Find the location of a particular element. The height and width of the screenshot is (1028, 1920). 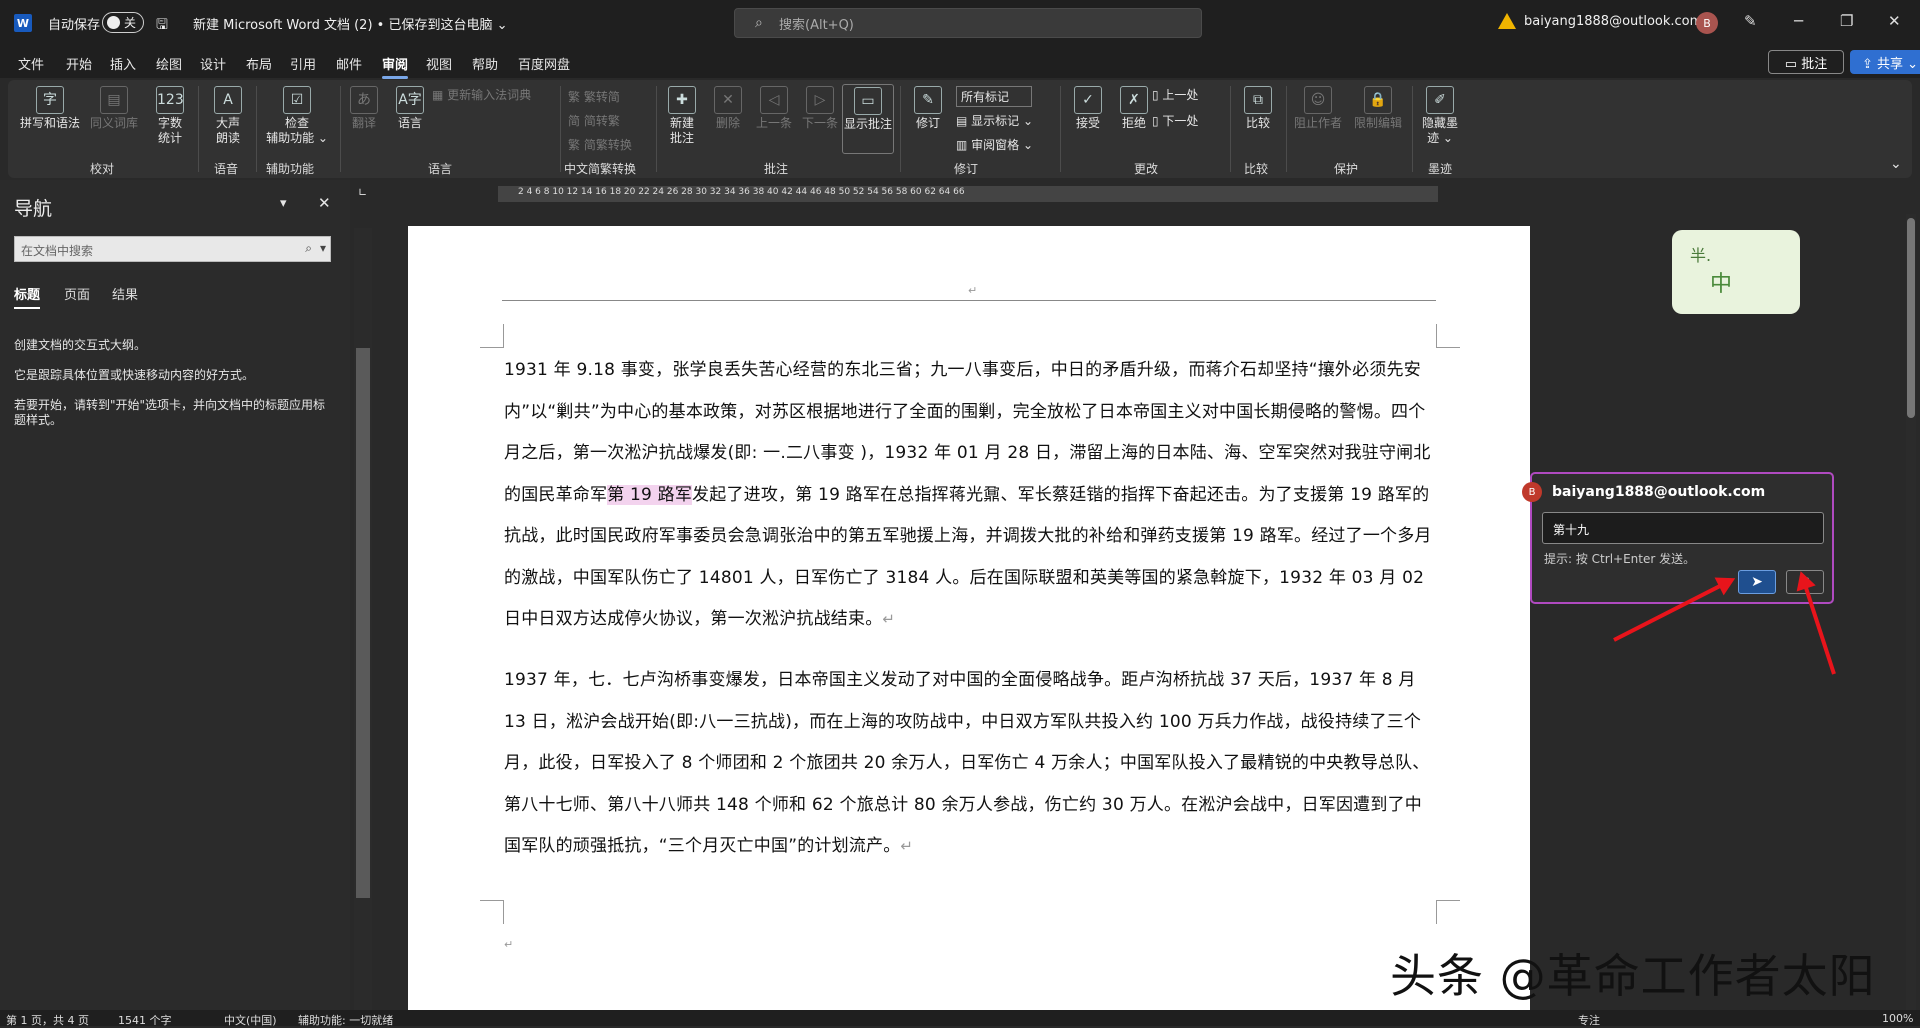

tab-draw: 绘图 is located at coordinates (169, 63).